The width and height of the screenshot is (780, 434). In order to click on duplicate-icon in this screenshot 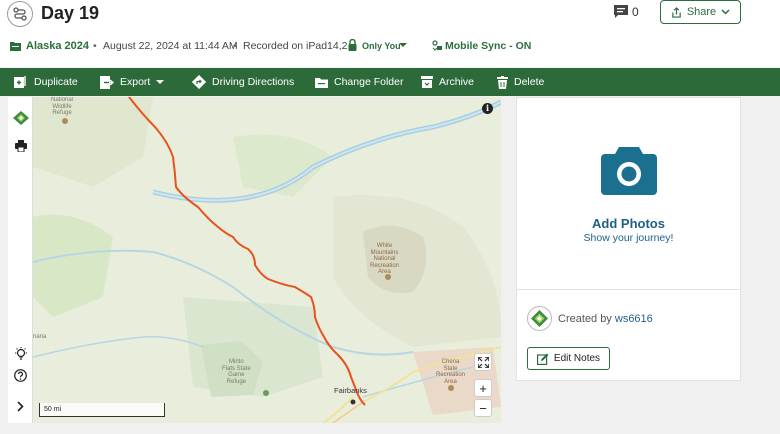, I will do `click(20, 82)`.